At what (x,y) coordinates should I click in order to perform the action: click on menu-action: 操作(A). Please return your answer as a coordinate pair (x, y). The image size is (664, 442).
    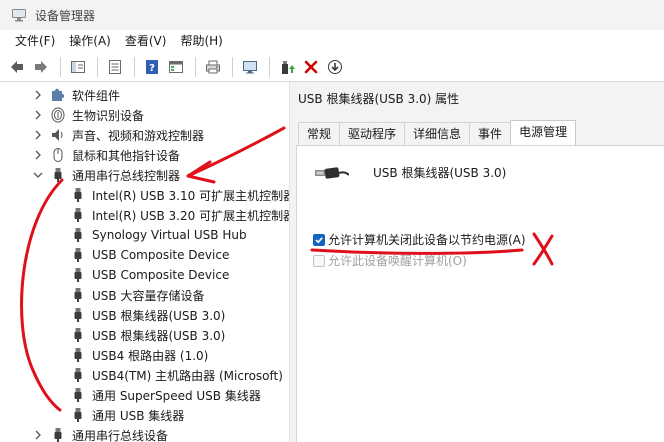
    Looking at the image, I should click on (90, 41).